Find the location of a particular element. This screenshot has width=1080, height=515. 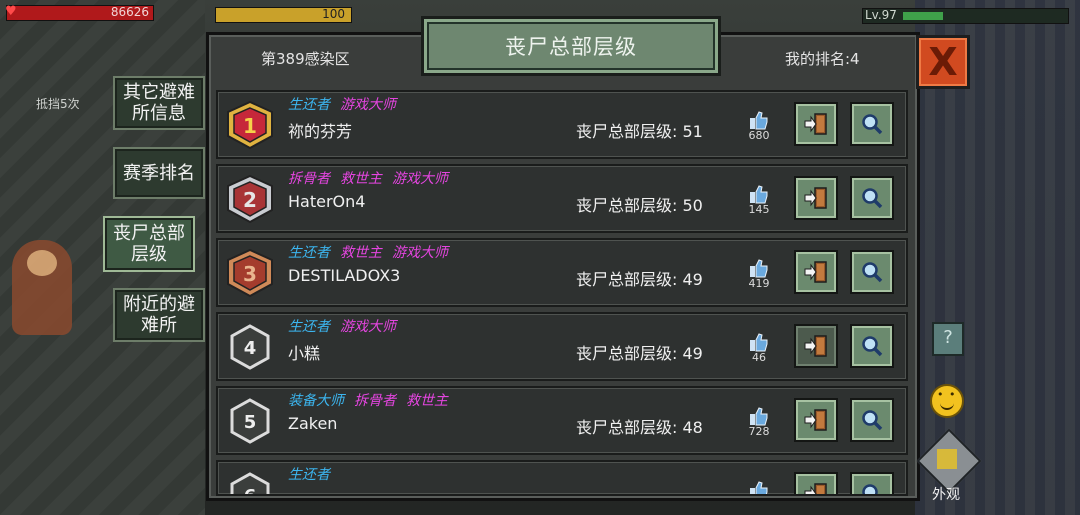

like-button: 145 is located at coordinates (759, 200).